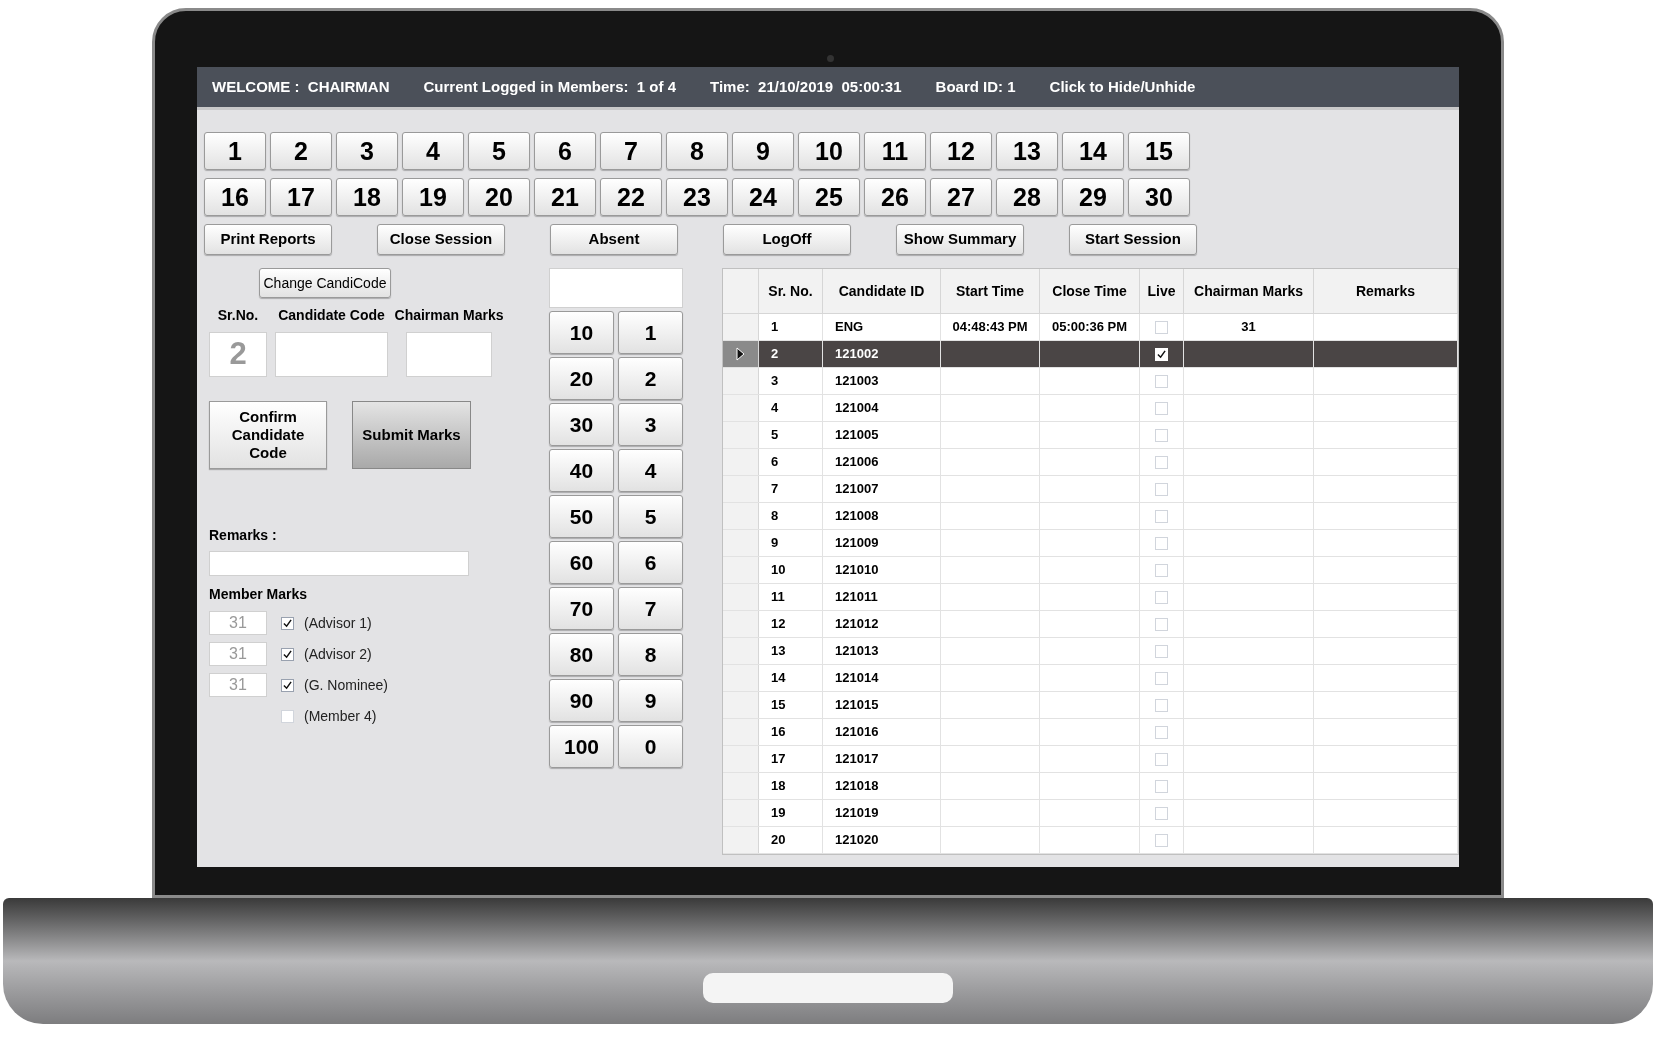 This screenshot has height=1043, width=1656. What do you see at coordinates (499, 151) in the screenshot?
I see `number-button: 5` at bounding box center [499, 151].